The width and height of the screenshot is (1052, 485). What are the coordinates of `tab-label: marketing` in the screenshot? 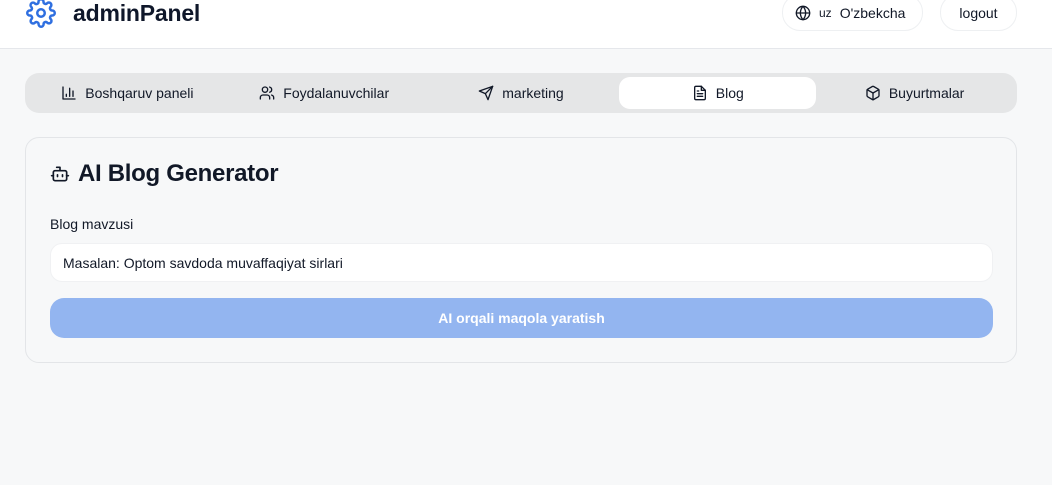 It's located at (533, 93).